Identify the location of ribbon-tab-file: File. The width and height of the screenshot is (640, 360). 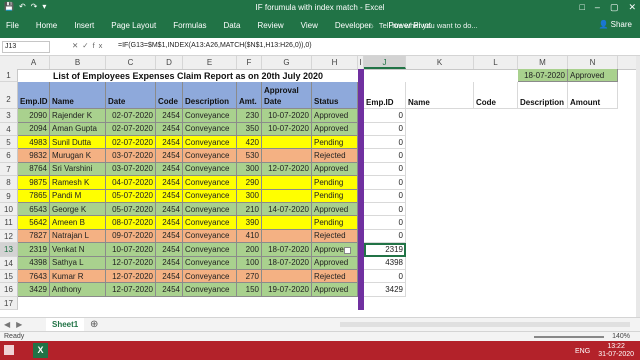
(12, 25).